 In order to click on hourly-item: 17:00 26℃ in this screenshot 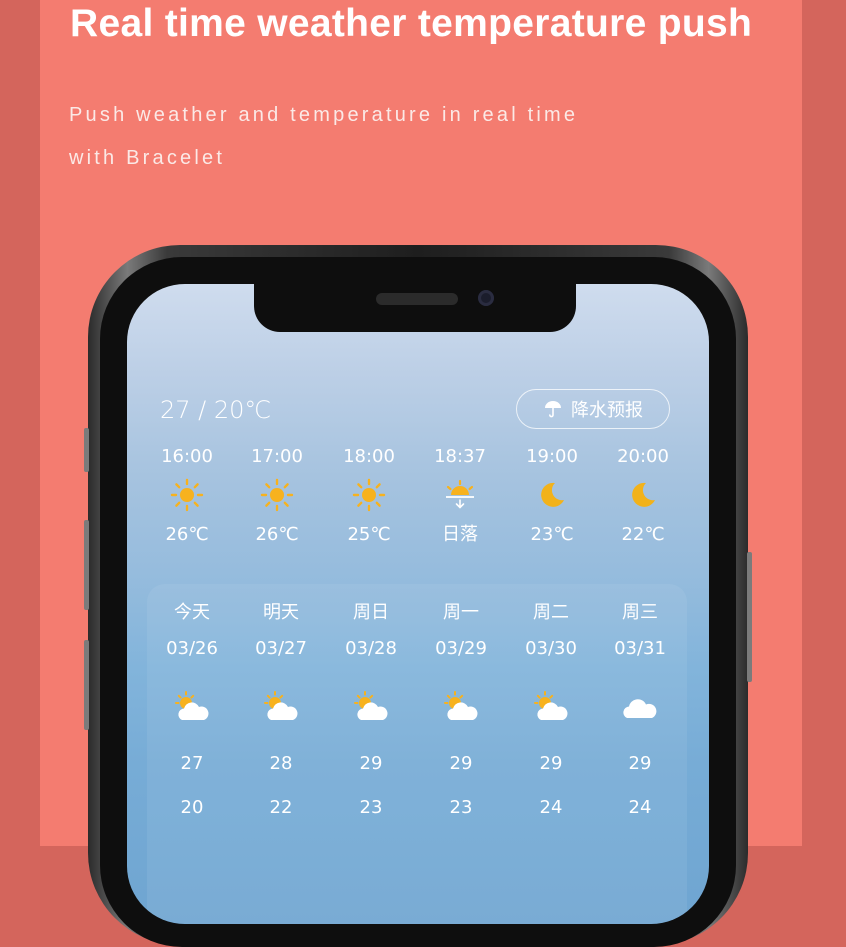, I will do `click(277, 496)`.